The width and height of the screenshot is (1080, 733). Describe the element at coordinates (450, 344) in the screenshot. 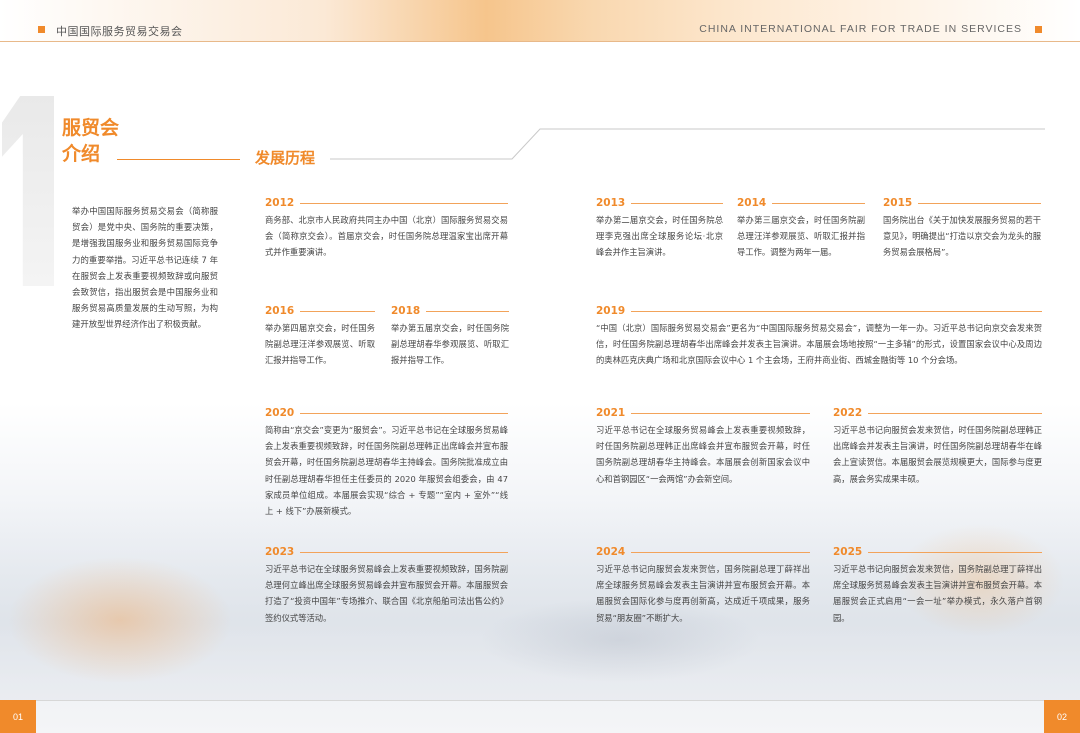

I see `timeline-text: 举办第五届京交会，时任国务院副总理胡春华参观展览、听取汇报并指导工作。` at that location.